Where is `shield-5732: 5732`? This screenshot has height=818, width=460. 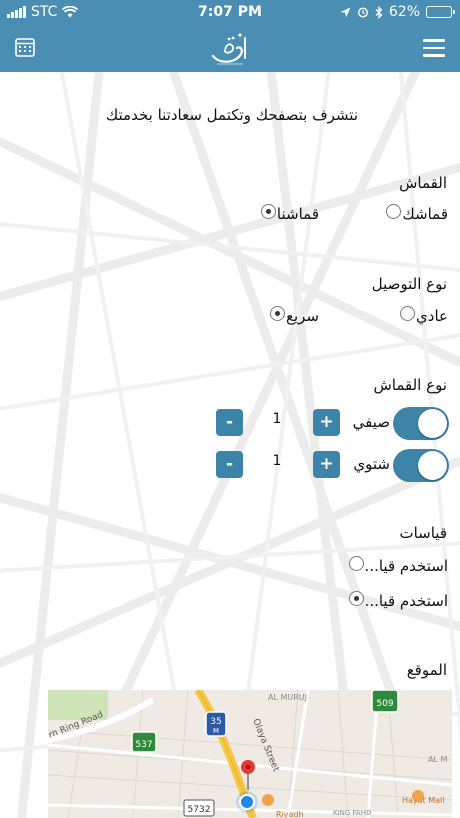 shield-5732: 5732 is located at coordinates (199, 808).